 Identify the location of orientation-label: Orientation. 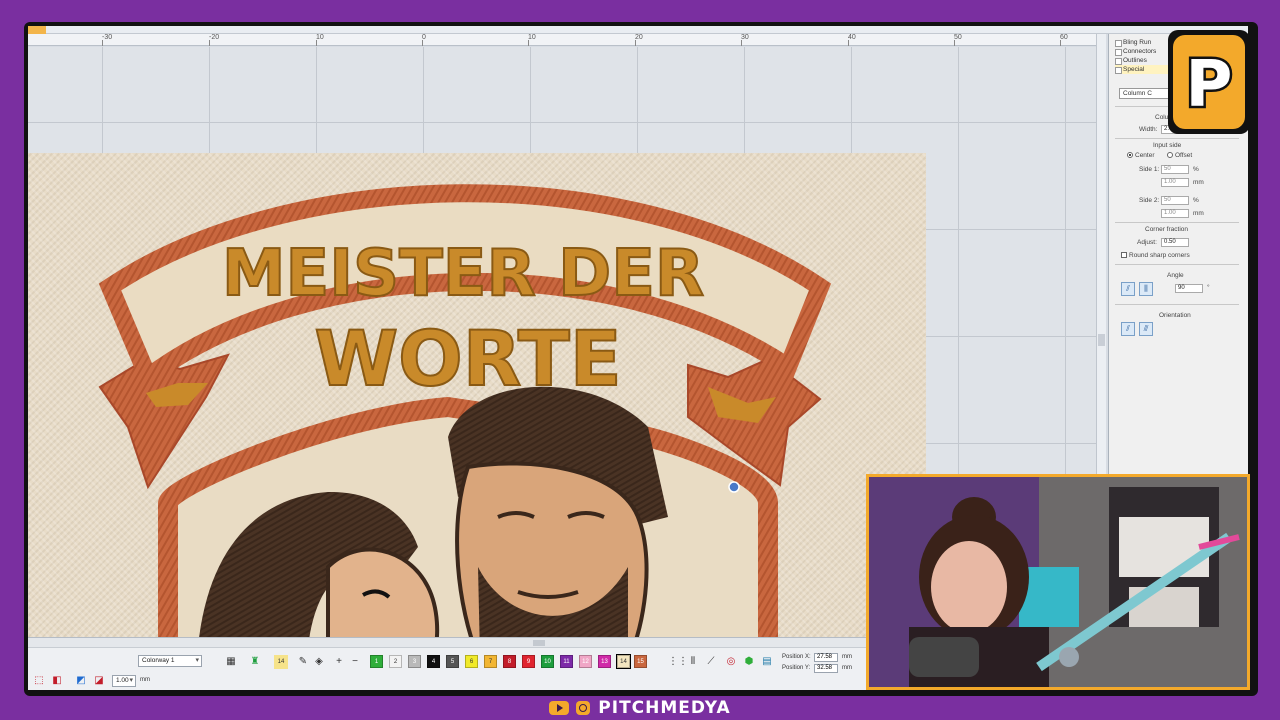
(1175, 315).